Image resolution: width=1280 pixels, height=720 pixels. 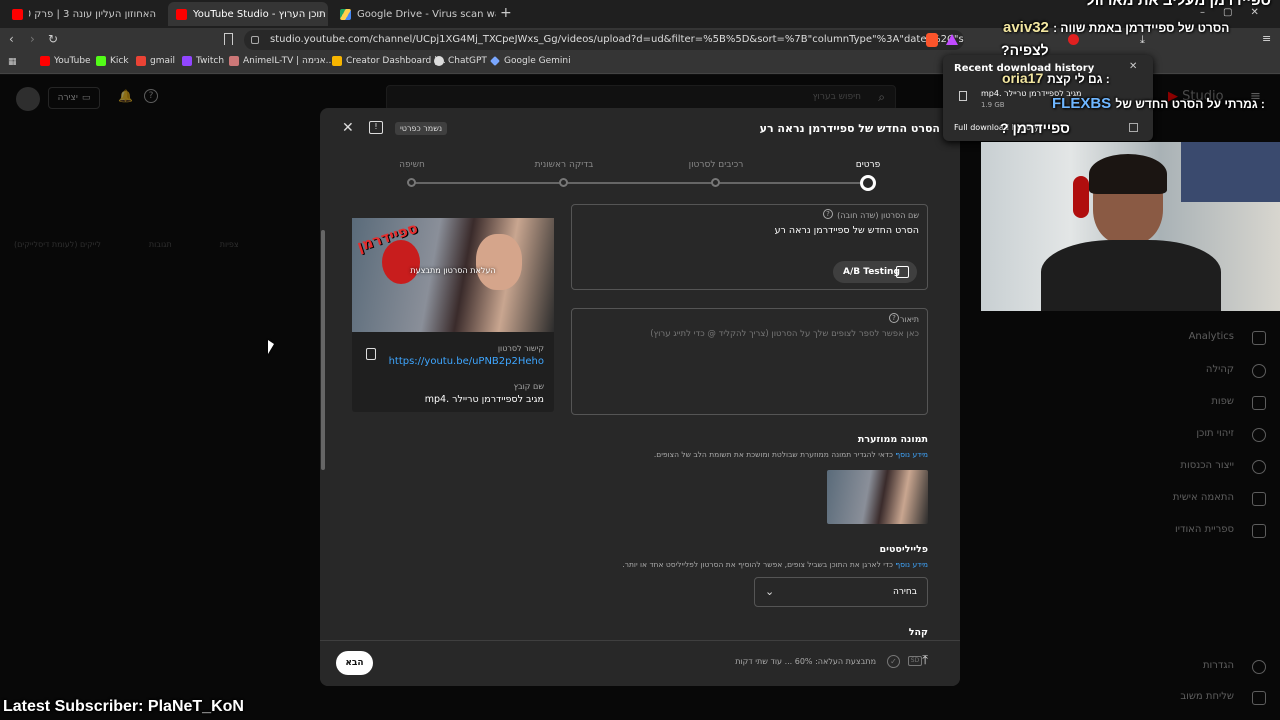 I want to click on tab-title: האחוזון העליון עונה 3 | פרק 10 - ספי, so click(x=92, y=14).